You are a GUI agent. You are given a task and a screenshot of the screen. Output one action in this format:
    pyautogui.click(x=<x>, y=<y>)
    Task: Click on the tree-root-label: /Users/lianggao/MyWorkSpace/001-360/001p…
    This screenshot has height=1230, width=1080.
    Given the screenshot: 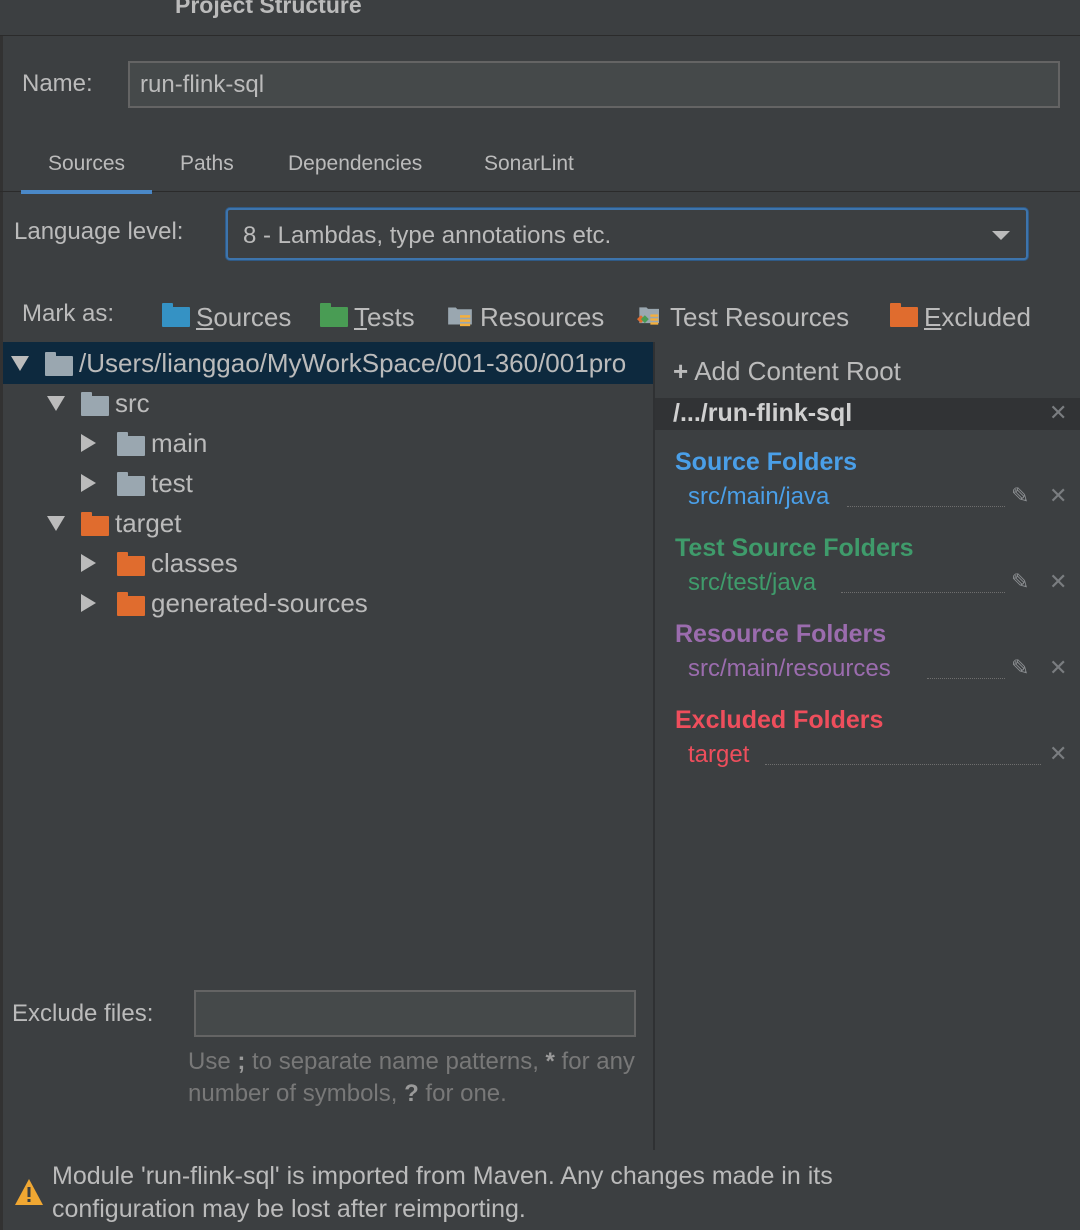 What is the action you would take?
    pyautogui.click(x=353, y=363)
    